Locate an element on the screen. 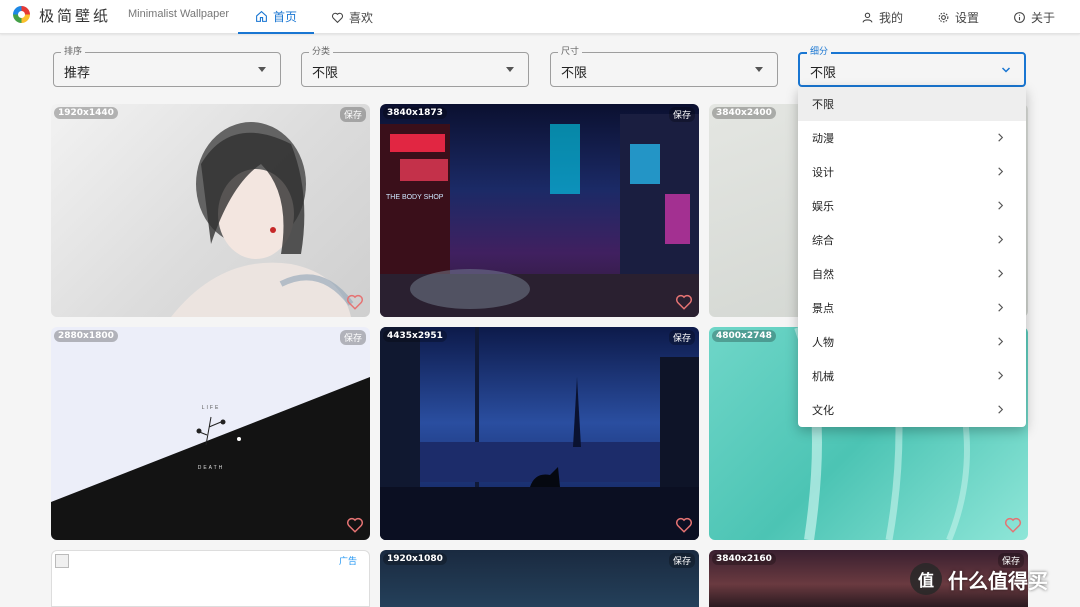 This screenshot has width=1080, height=607. sort-select-value: 推荐 is located at coordinates (77, 73).